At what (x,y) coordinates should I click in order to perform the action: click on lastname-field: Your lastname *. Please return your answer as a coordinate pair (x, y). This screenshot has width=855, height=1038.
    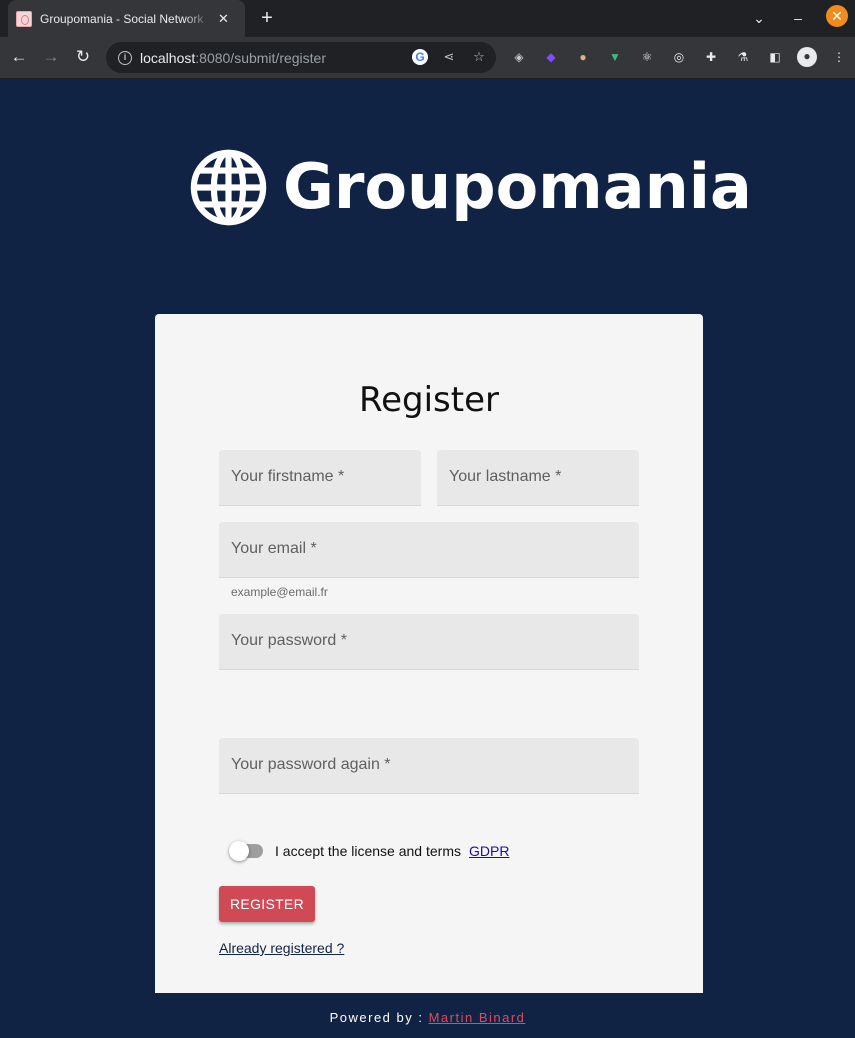
    Looking at the image, I should click on (538, 478).